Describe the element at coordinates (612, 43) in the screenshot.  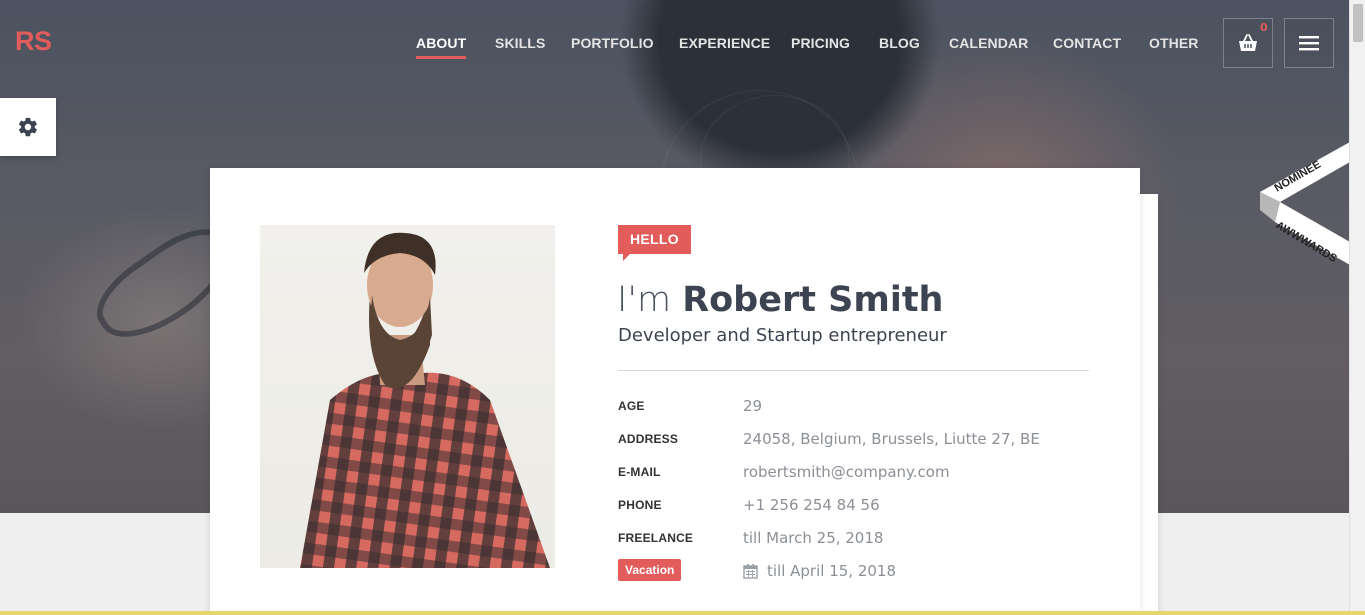
I see `nav-item-portfolio: PORTFOLIO` at that location.